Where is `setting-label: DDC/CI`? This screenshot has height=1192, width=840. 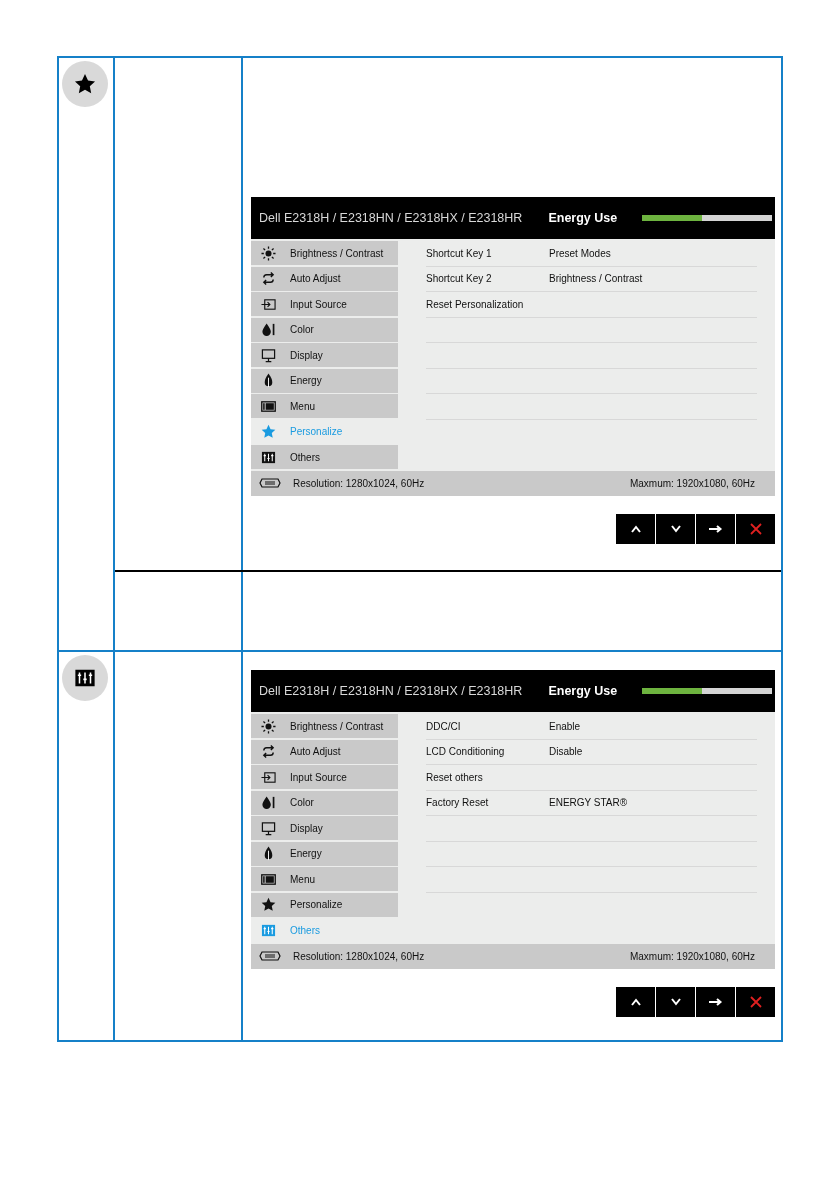 setting-label: DDC/CI is located at coordinates (487, 726).